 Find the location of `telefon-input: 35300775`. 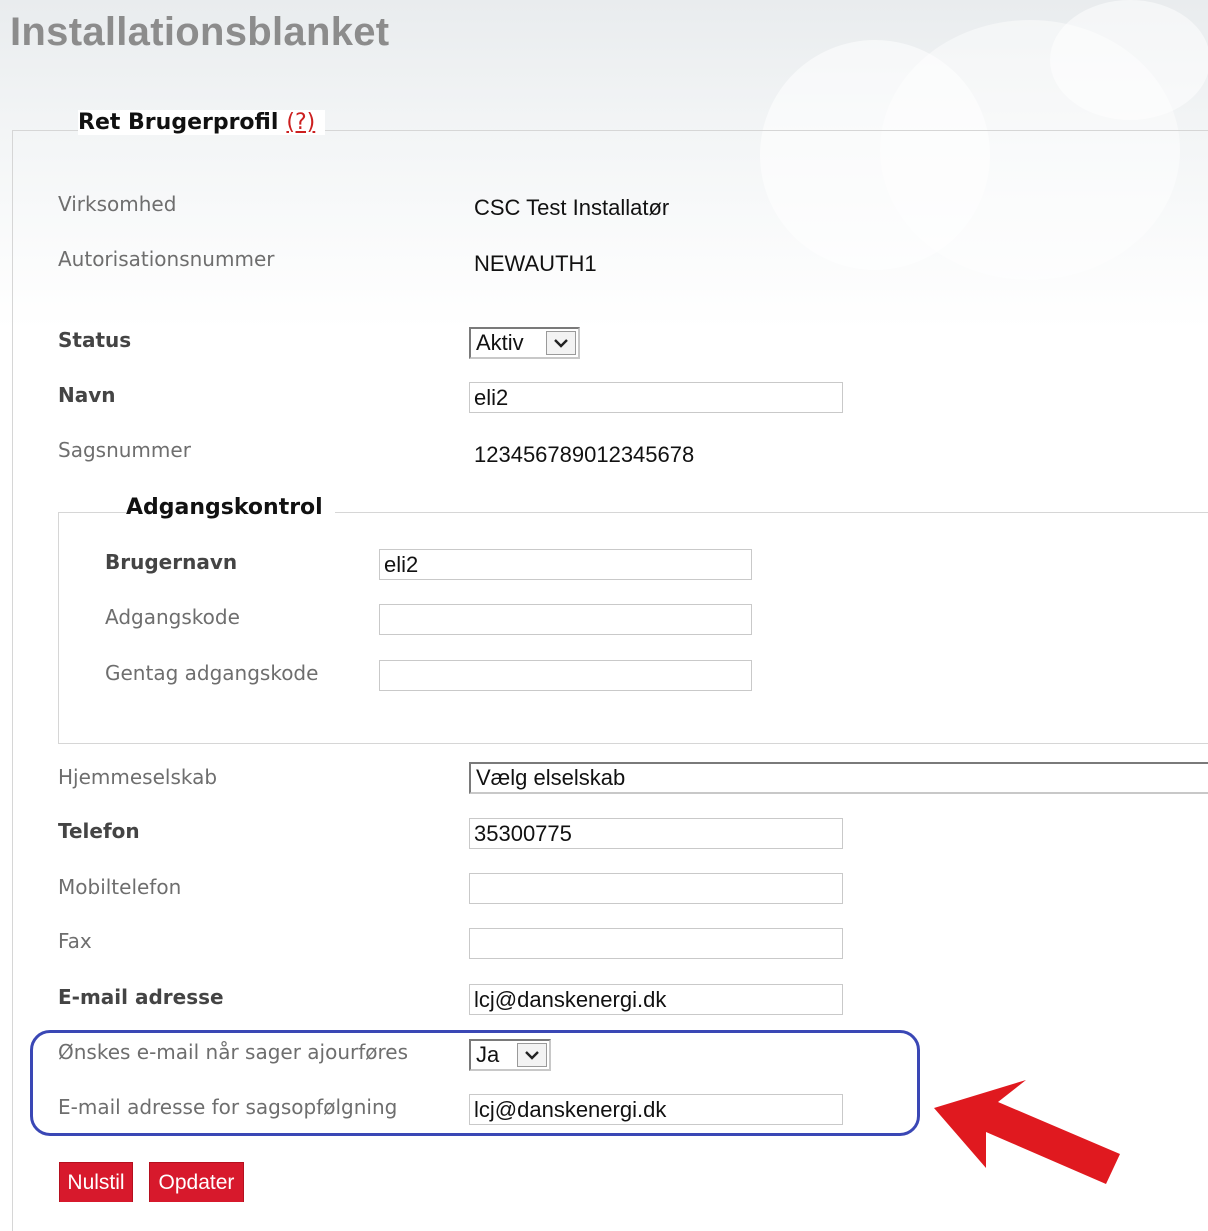

telefon-input: 35300775 is located at coordinates (656, 833).